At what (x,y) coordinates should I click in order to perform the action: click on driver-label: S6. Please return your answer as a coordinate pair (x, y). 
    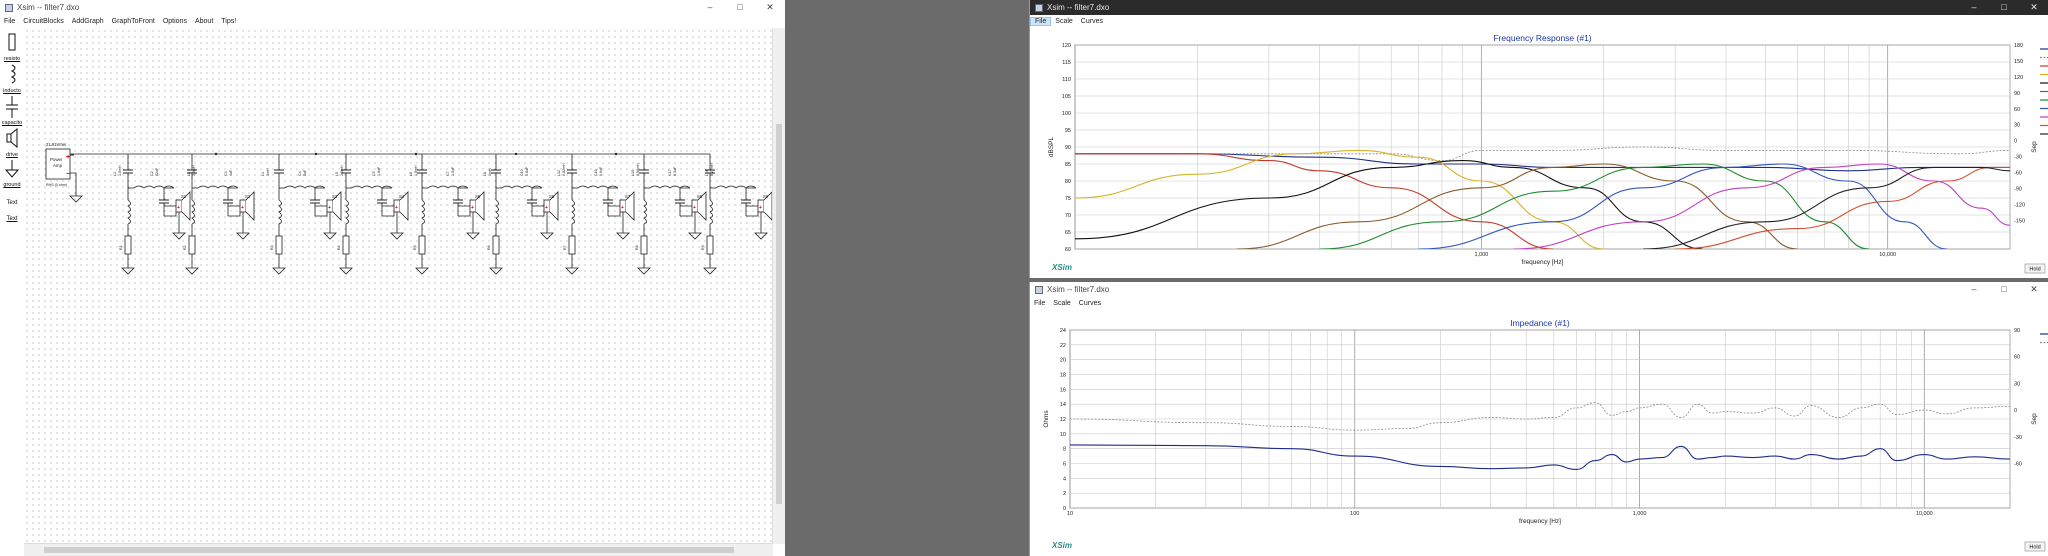
    Looking at the image, I should click on (552, 196).